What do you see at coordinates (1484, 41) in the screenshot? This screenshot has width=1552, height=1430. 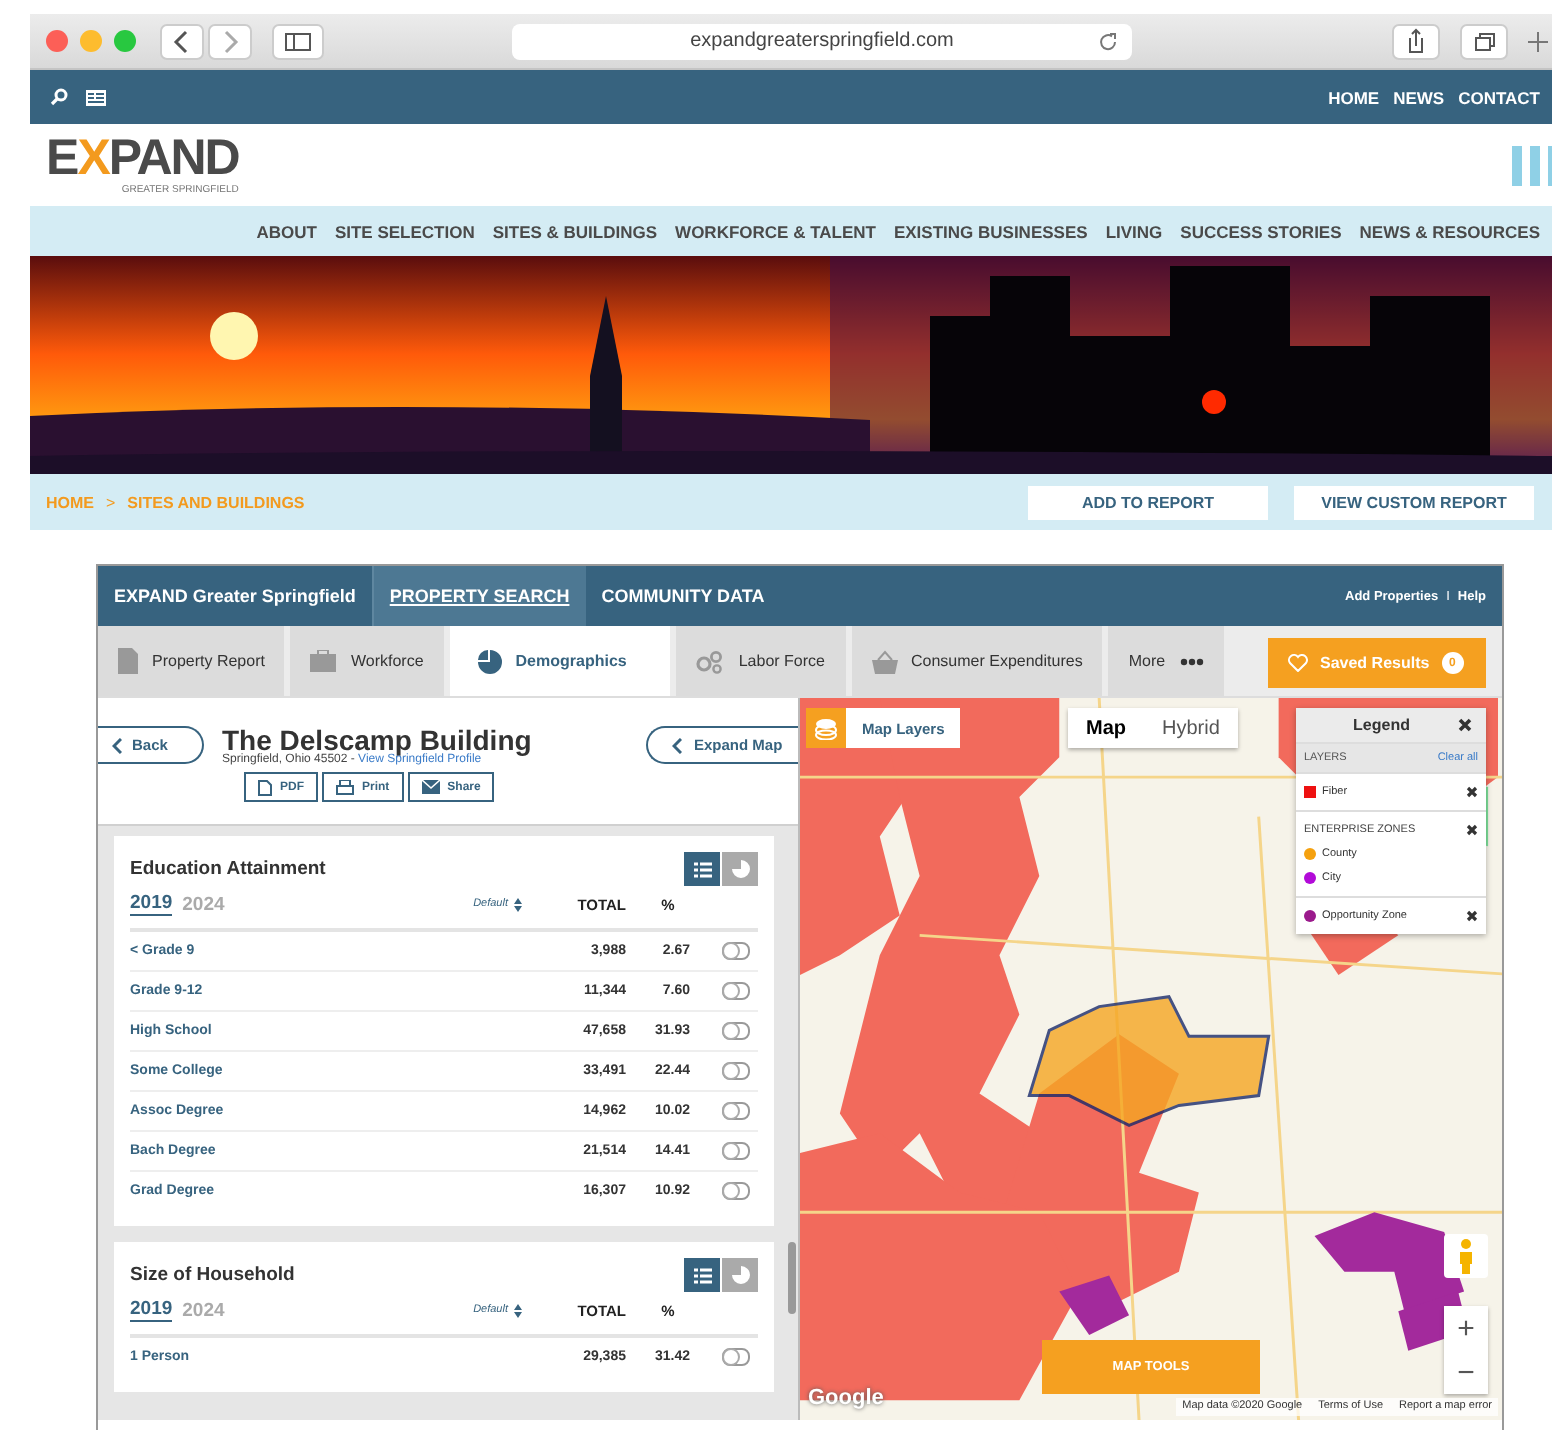 I see `tabs-icon` at bounding box center [1484, 41].